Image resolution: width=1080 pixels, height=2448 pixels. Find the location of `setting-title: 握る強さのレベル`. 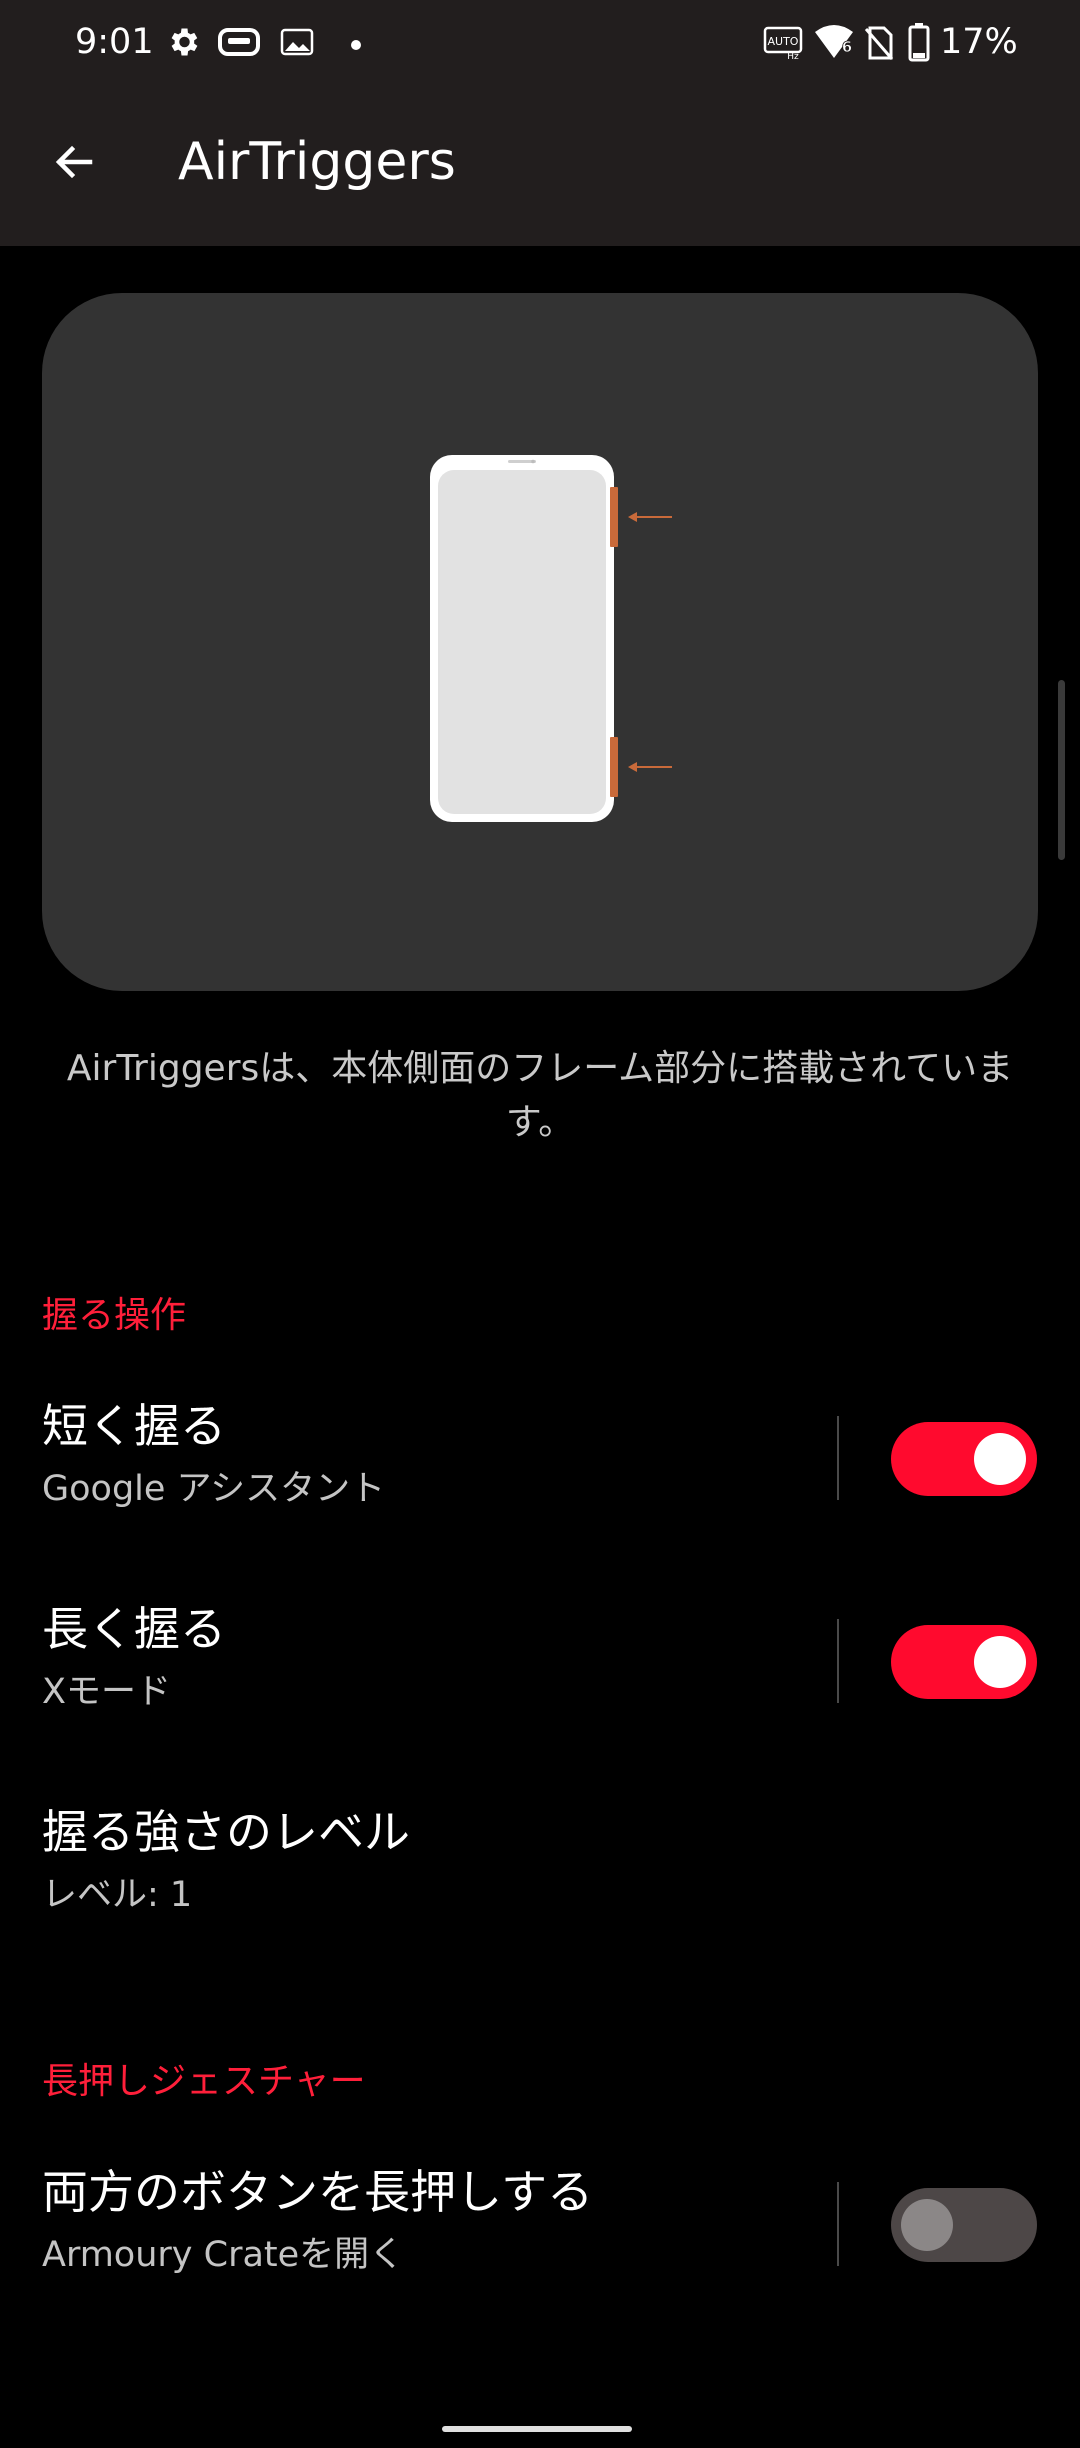

setting-title: 握る強さのレベル is located at coordinates (226, 1832).